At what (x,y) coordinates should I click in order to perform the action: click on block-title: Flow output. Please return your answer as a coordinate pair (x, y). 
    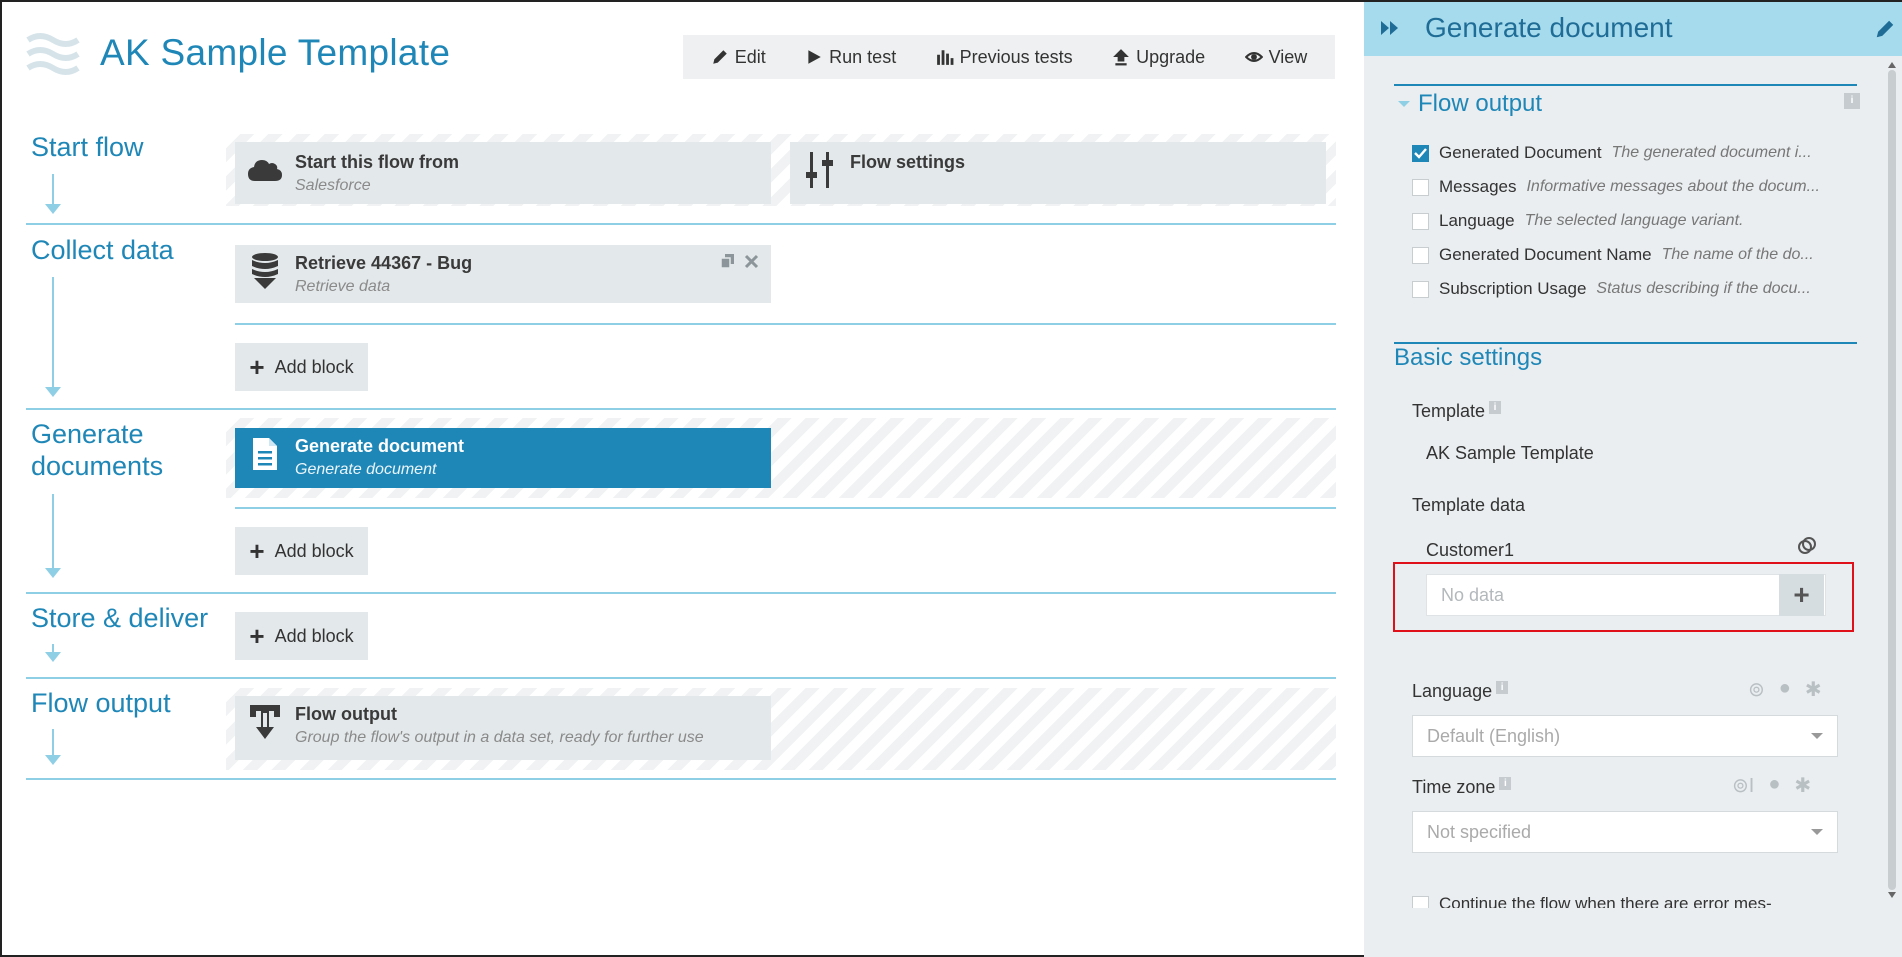
    Looking at the image, I should click on (346, 714).